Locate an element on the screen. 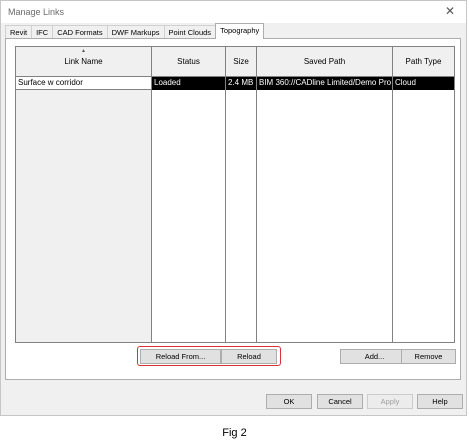  window-title: Manage Links is located at coordinates (36, 12).